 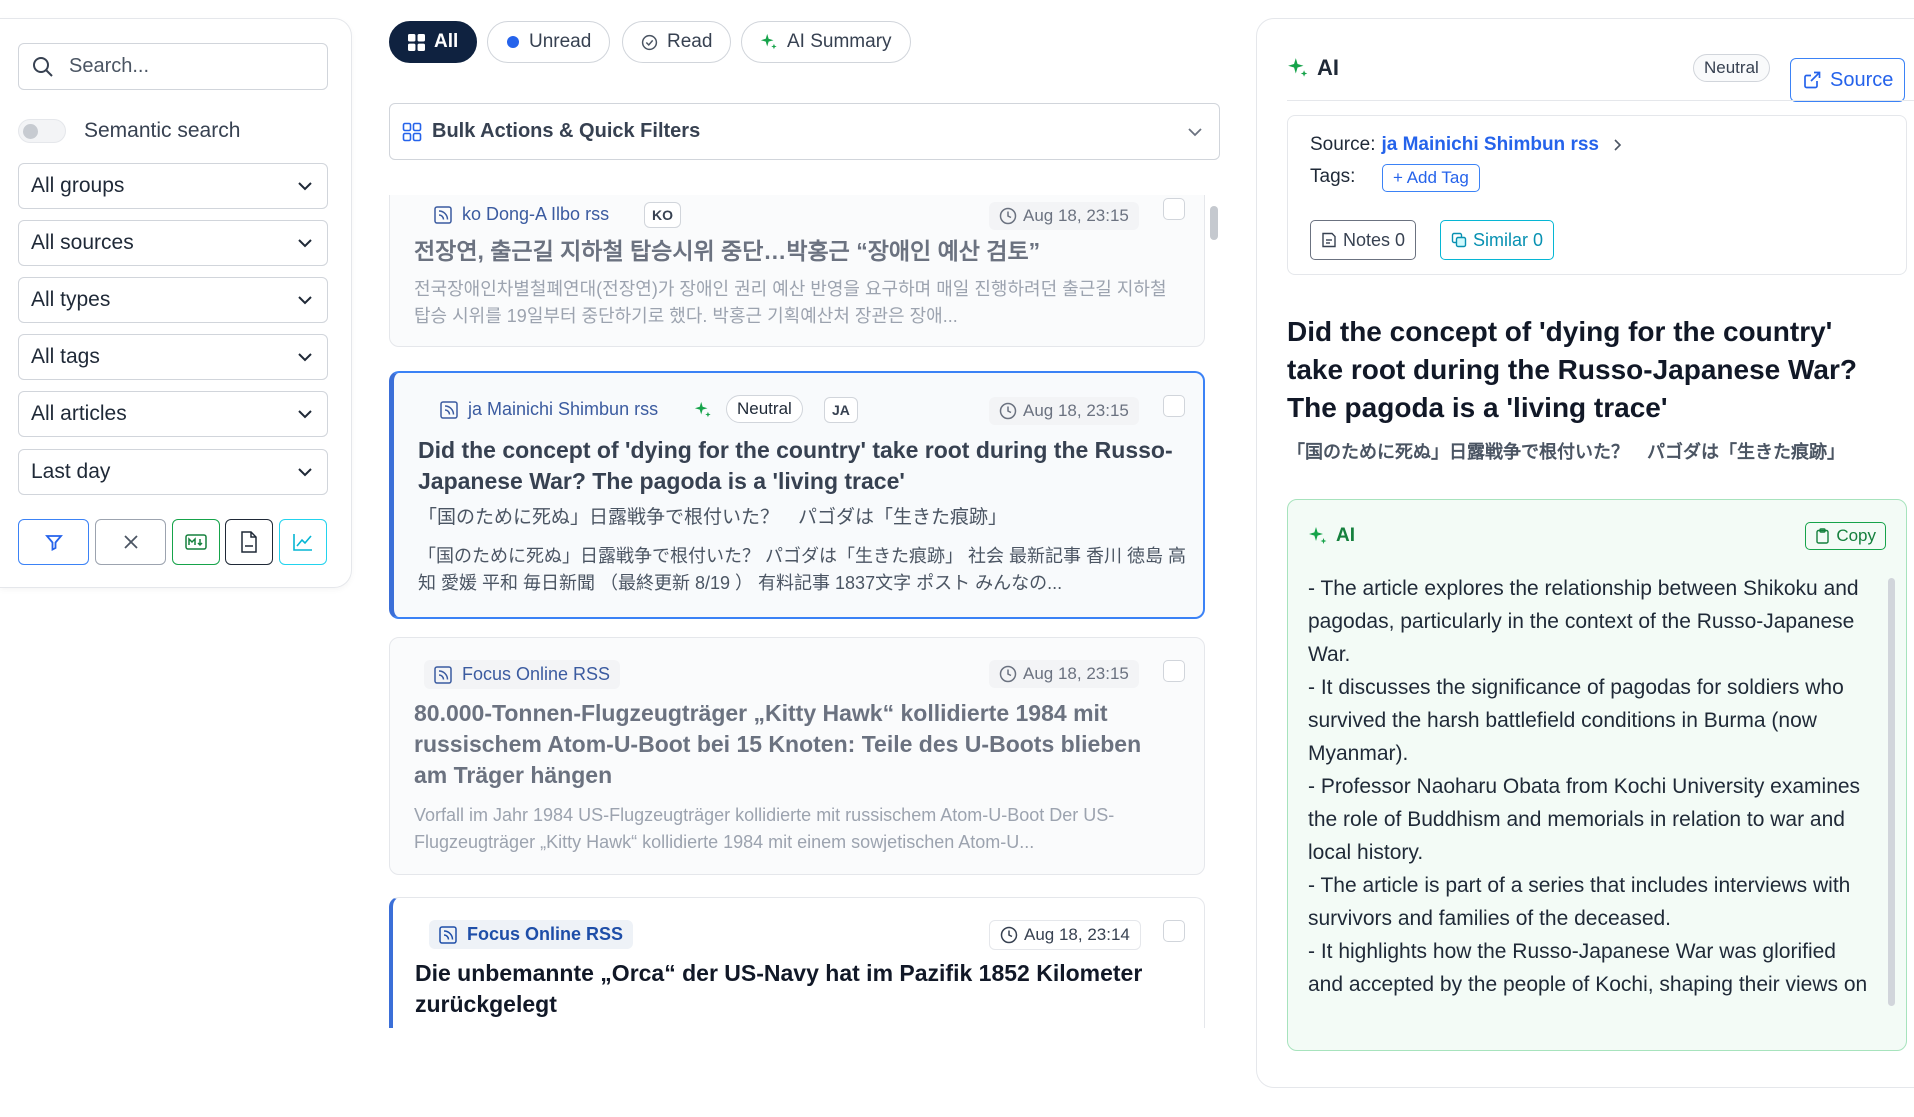 I want to click on source-select: All sources, so click(x=173, y=243).